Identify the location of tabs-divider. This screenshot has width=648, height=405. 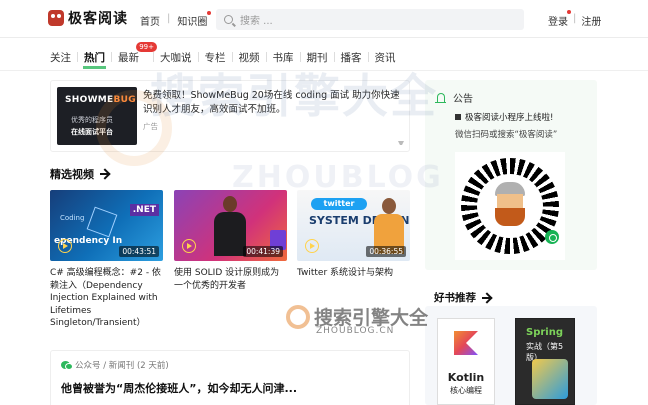
(324, 70).